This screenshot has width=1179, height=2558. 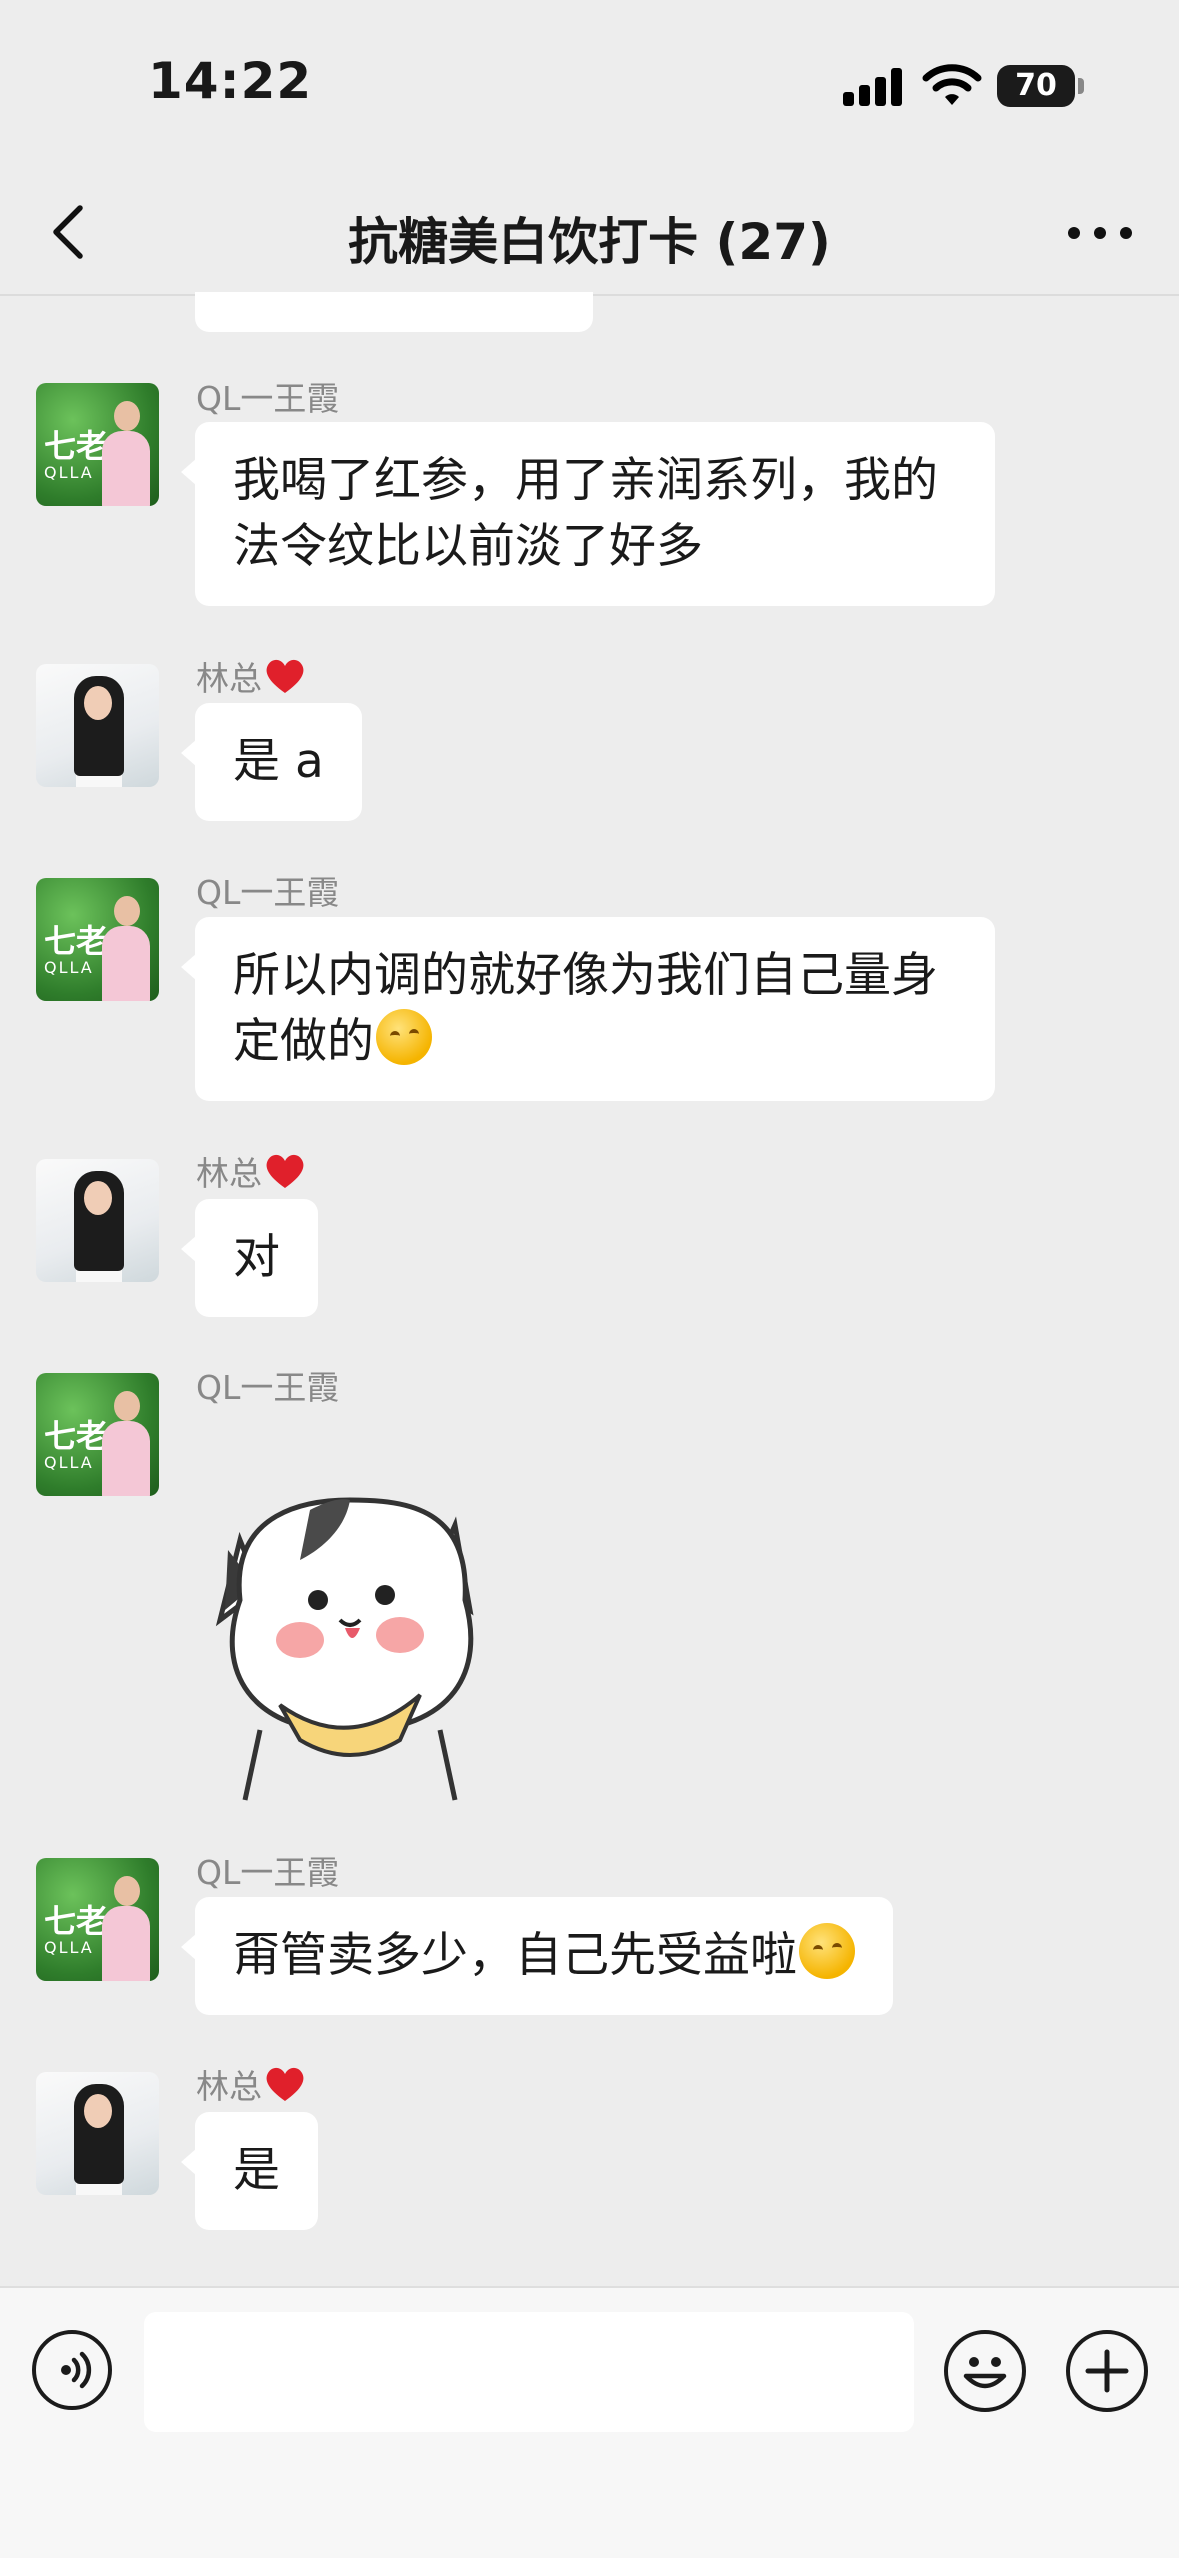 What do you see at coordinates (952, 84) in the screenshot?
I see `wifi-icon` at bounding box center [952, 84].